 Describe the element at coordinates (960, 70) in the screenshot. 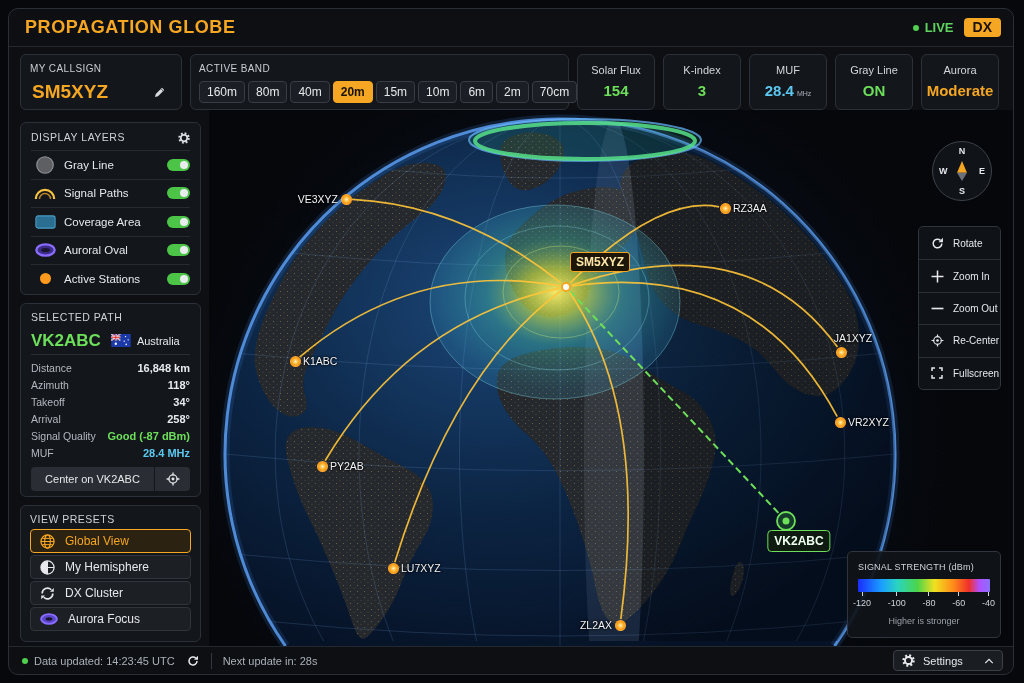

I see `stat-label: Aurora` at that location.